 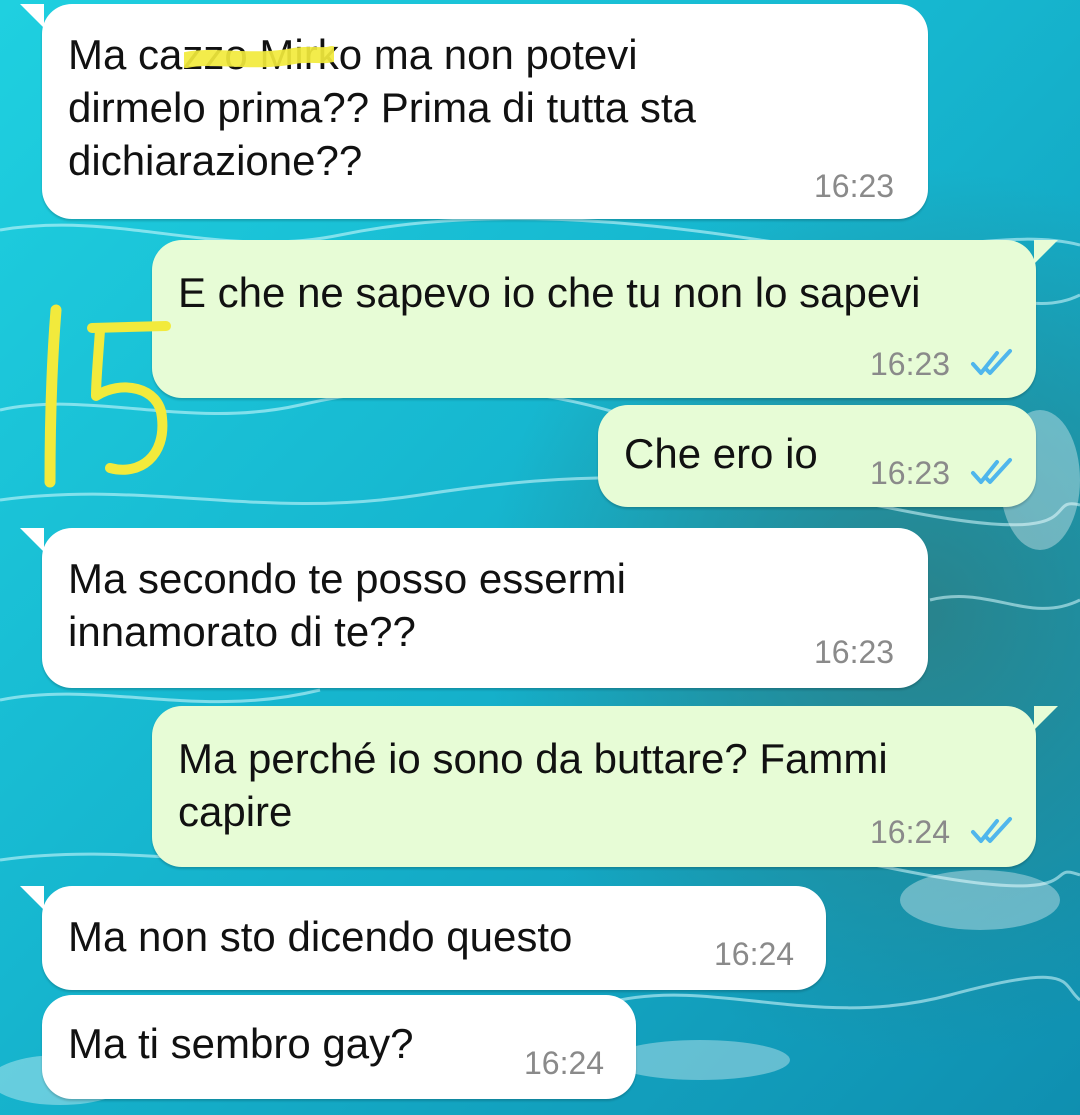 I want to click on message-text: E che ne sapevo io che tu non lo sapevi, so click(x=549, y=292).